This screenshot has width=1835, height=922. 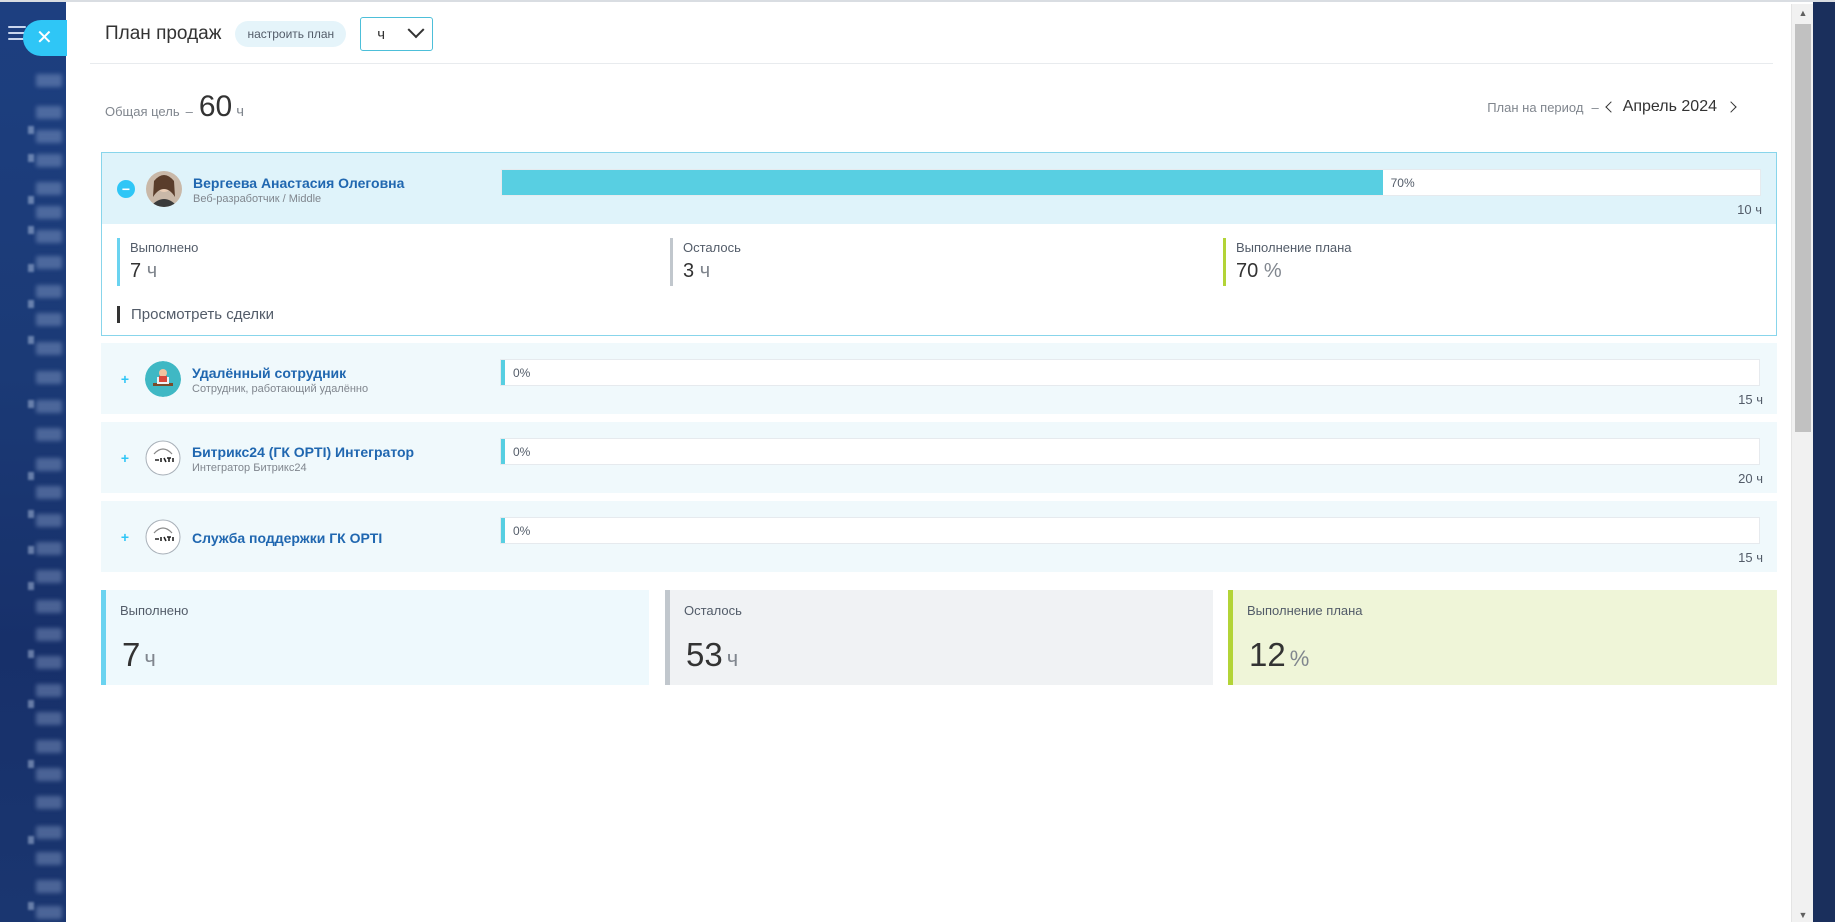 What do you see at coordinates (712, 271) in the screenshot?
I see `left-value: 3 ч` at bounding box center [712, 271].